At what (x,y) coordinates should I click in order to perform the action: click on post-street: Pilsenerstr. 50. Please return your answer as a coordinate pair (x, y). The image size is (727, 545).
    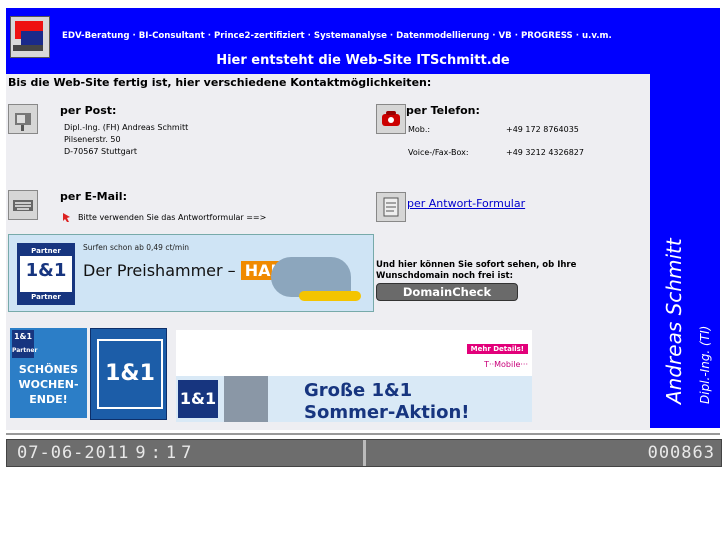
    Looking at the image, I should click on (92, 139).